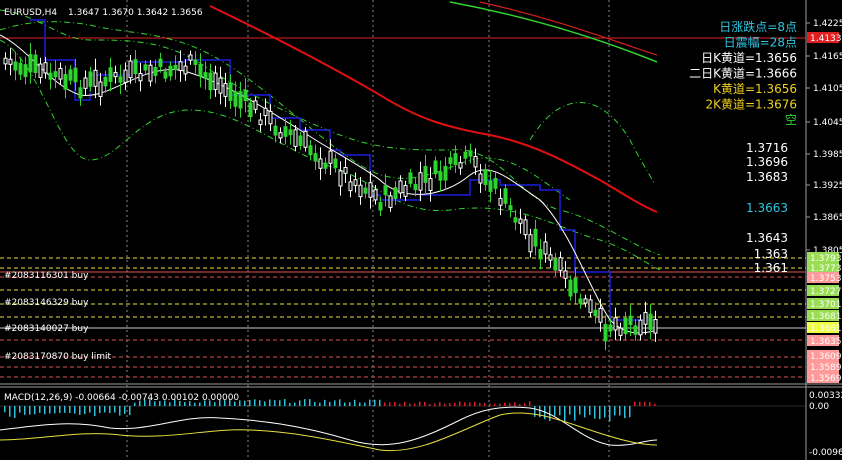 The image size is (842, 460). Describe the element at coordinates (824, 341) in the screenshot. I see `price-tag: 1.3635` at that location.